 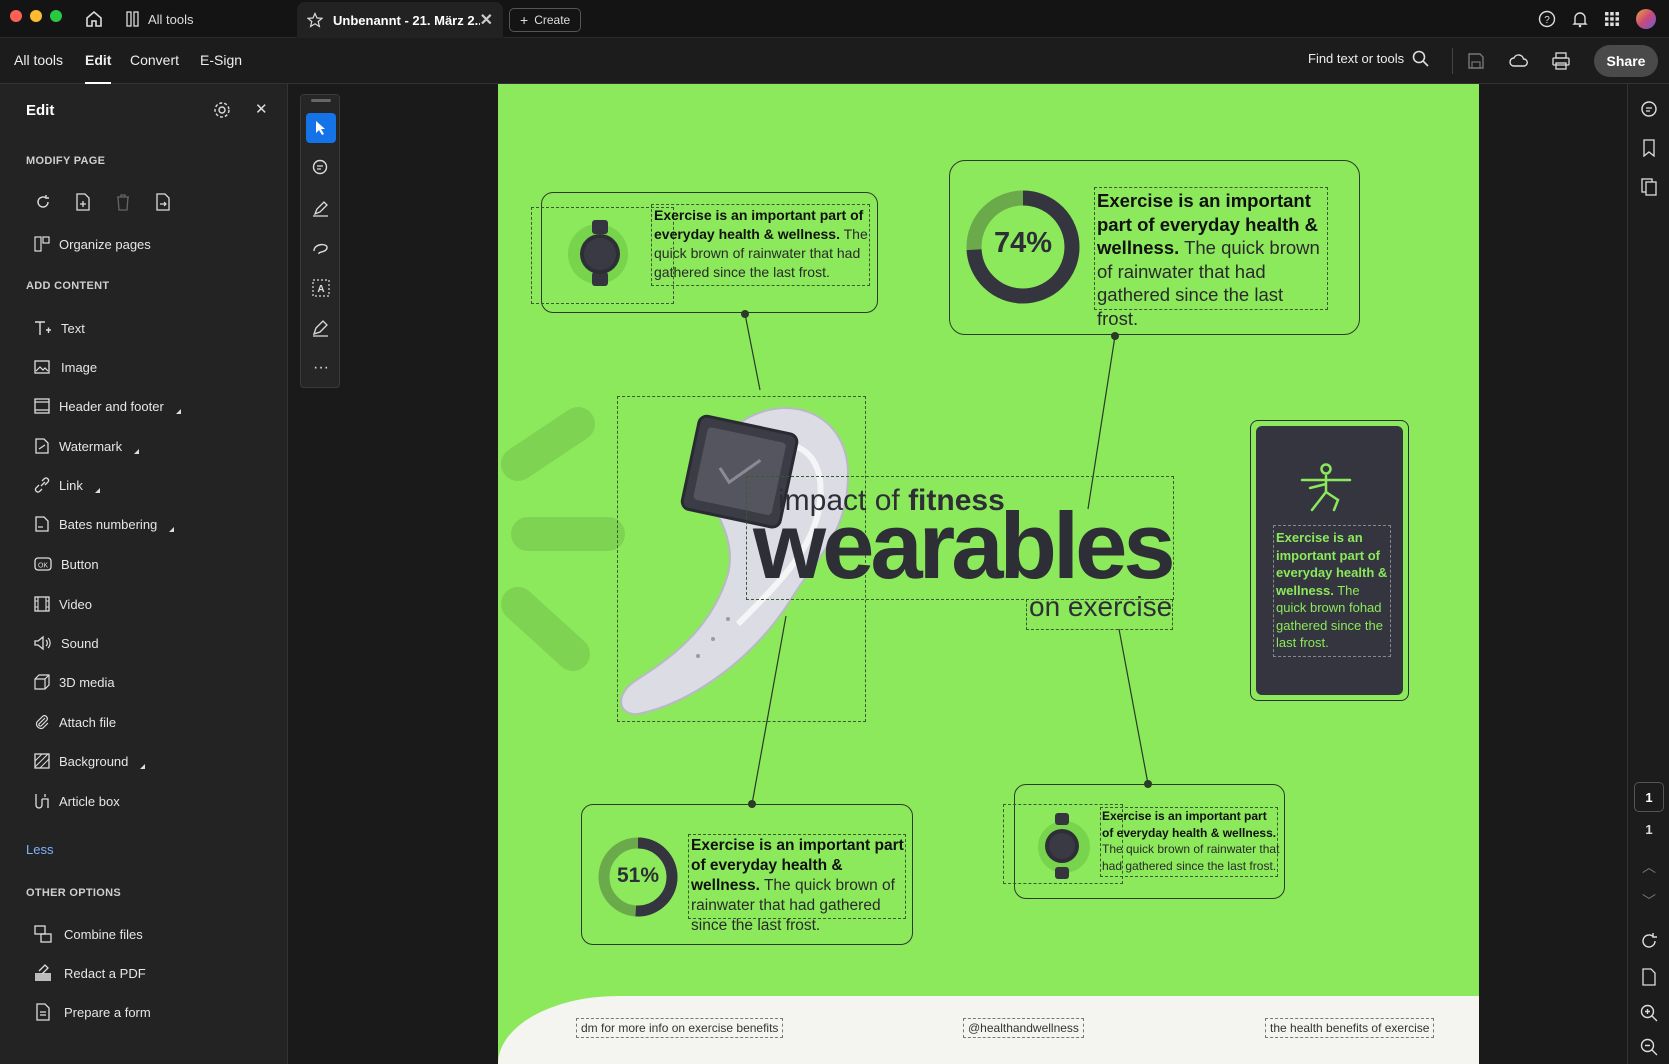 What do you see at coordinates (315, 20) in the screenshot?
I see `star-icon` at bounding box center [315, 20].